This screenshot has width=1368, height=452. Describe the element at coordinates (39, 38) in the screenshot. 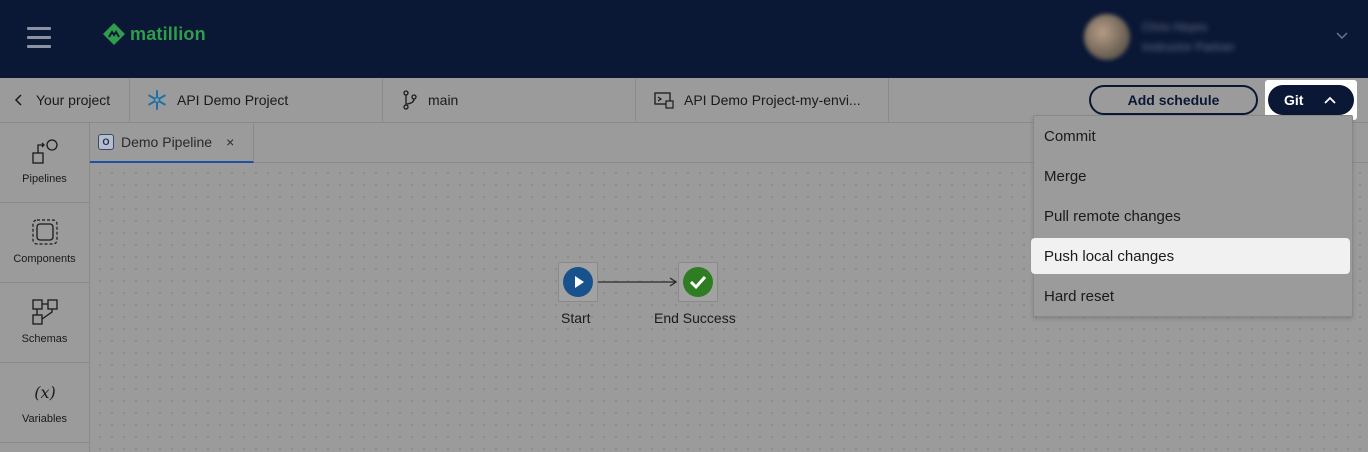

I see `hamburger-menu-icon` at that location.